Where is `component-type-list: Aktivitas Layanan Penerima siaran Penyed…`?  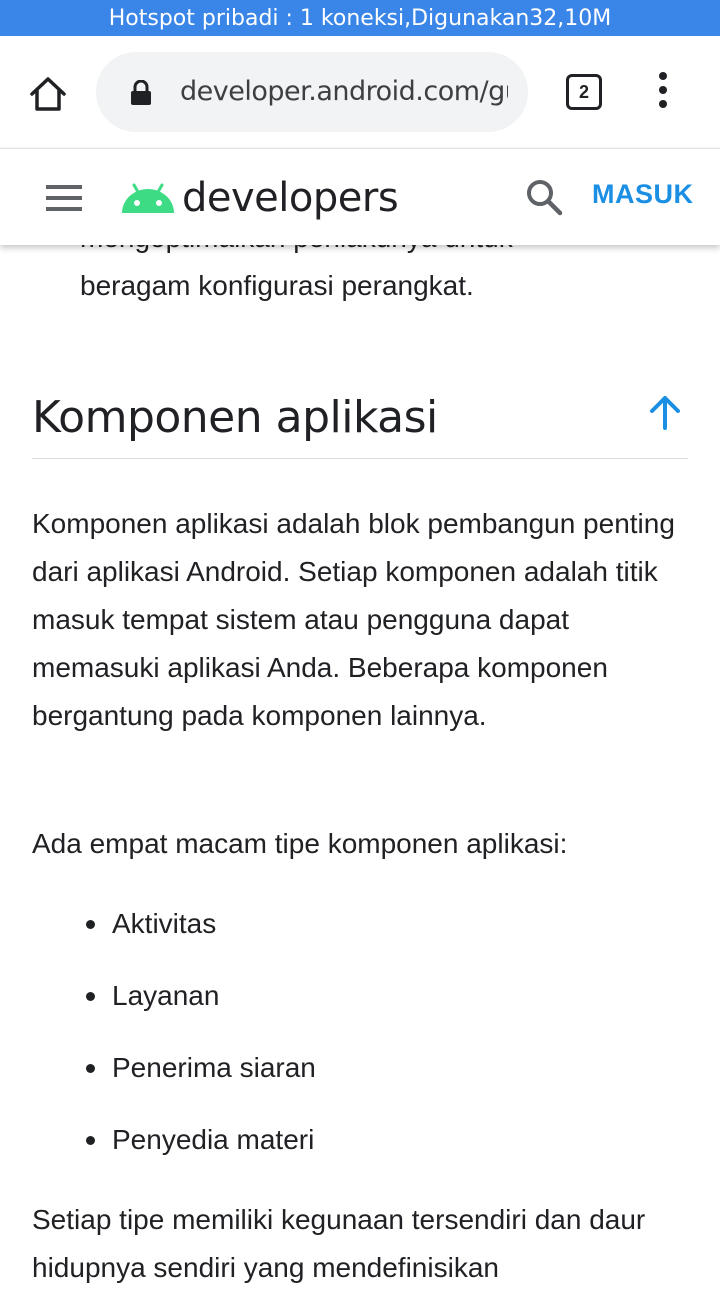 component-type-list: Aktivitas Layanan Penerima siaran Penyed… is located at coordinates (198, 1044).